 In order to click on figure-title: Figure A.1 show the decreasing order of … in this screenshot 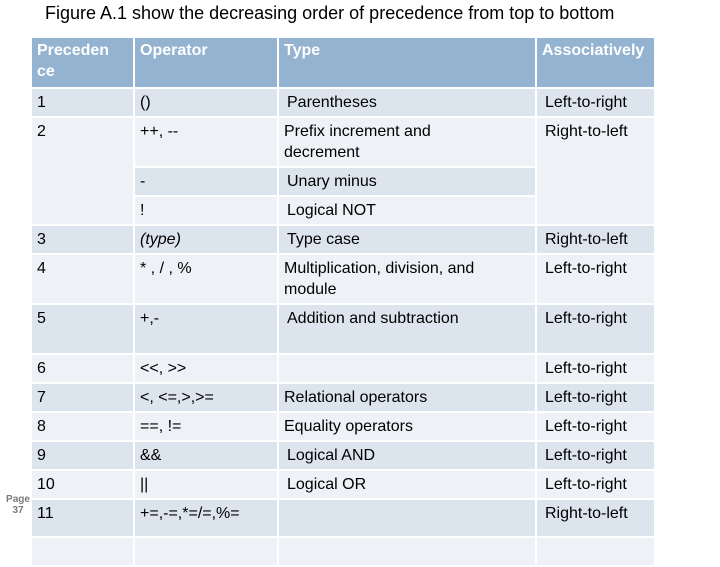, I will do `click(330, 13)`.